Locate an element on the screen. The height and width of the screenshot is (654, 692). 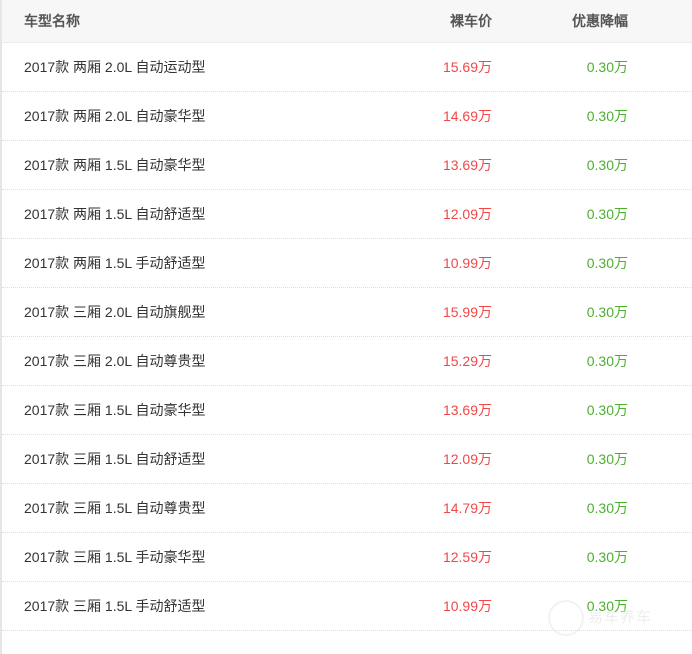
table-row: 2017款 三厢 2.0L 自动尊贵型 15.29万 0.30万 is located at coordinates (347, 361).